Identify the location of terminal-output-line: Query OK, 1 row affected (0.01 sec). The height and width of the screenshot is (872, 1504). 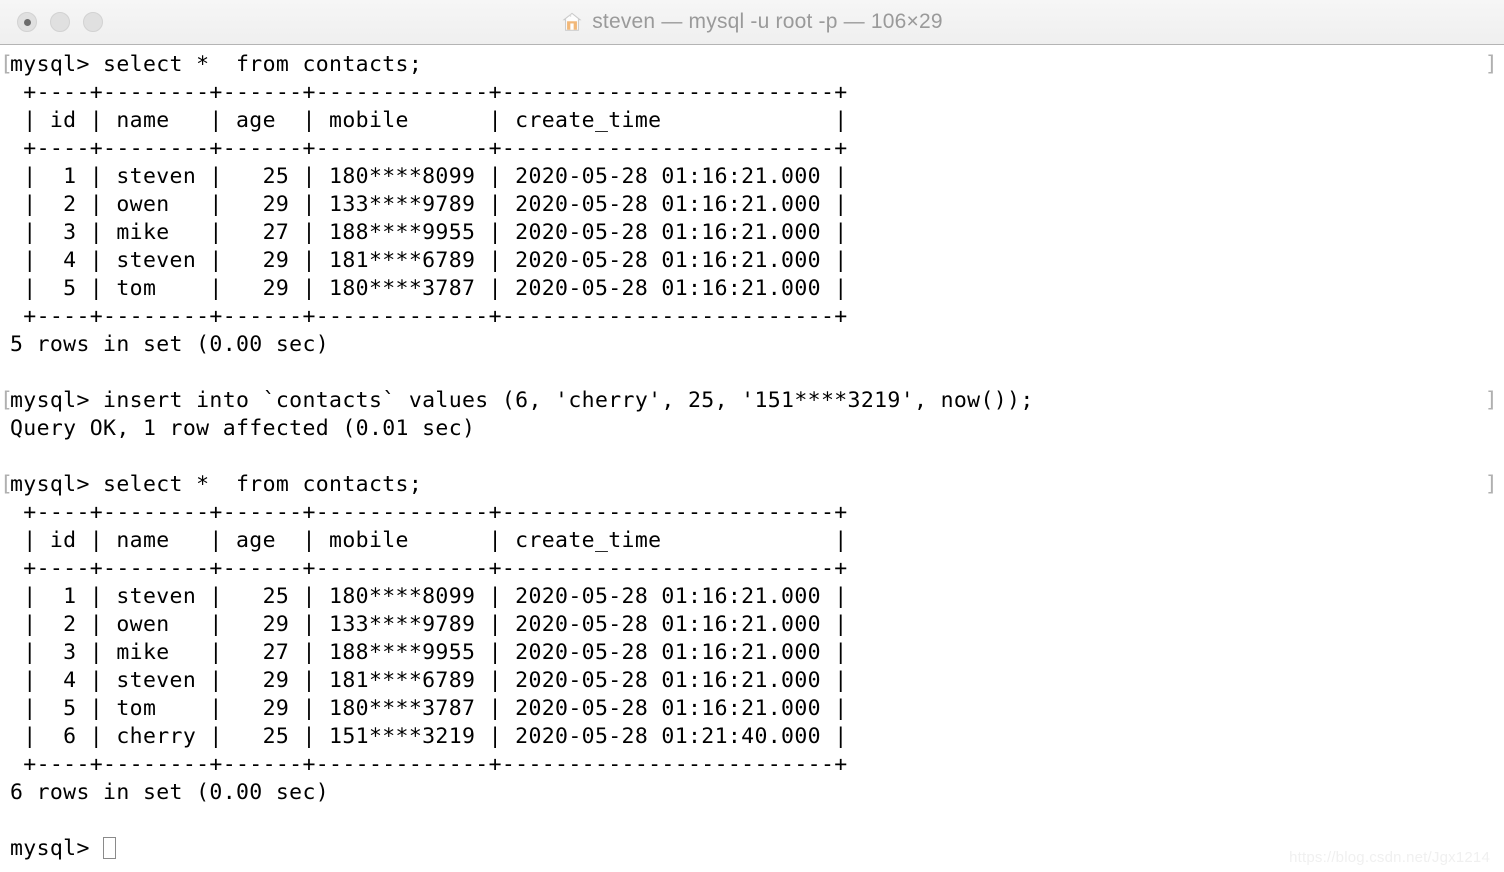
(243, 428).